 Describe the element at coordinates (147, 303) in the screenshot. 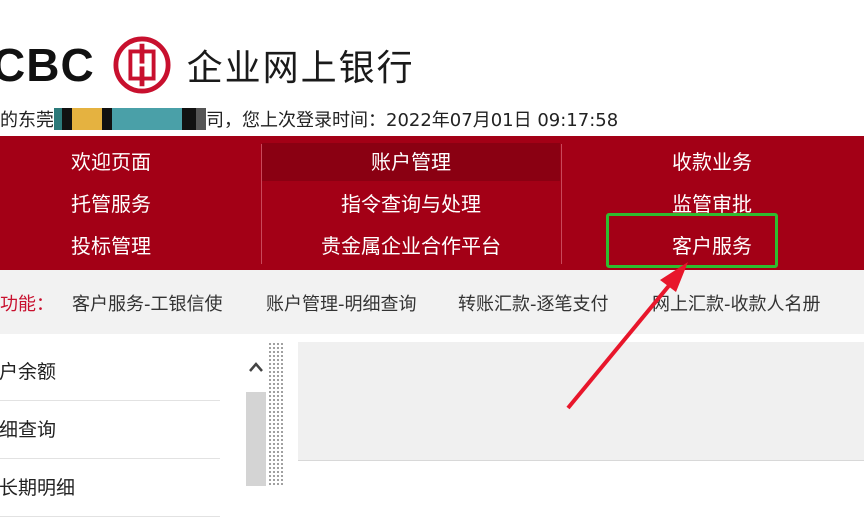

I see `quick-link-icbc-messenger: 客户服务-工银信使` at that location.